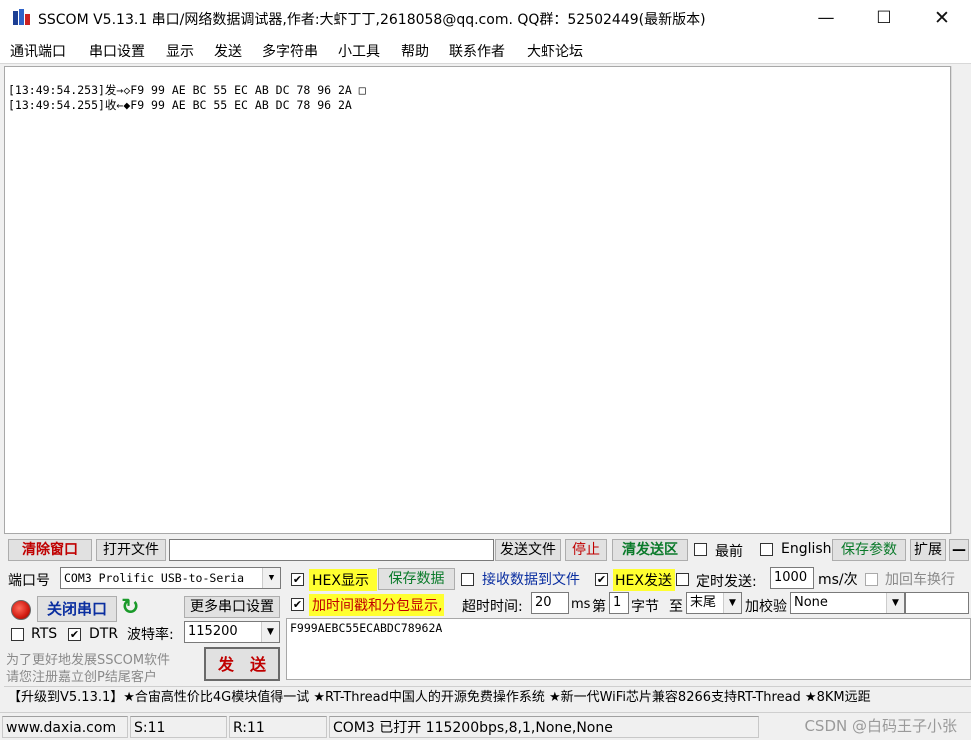 The width and height of the screenshot is (971, 740). What do you see at coordinates (297, 604) in the screenshot?
I see `add-timestamp-checkbox: ✔` at bounding box center [297, 604].